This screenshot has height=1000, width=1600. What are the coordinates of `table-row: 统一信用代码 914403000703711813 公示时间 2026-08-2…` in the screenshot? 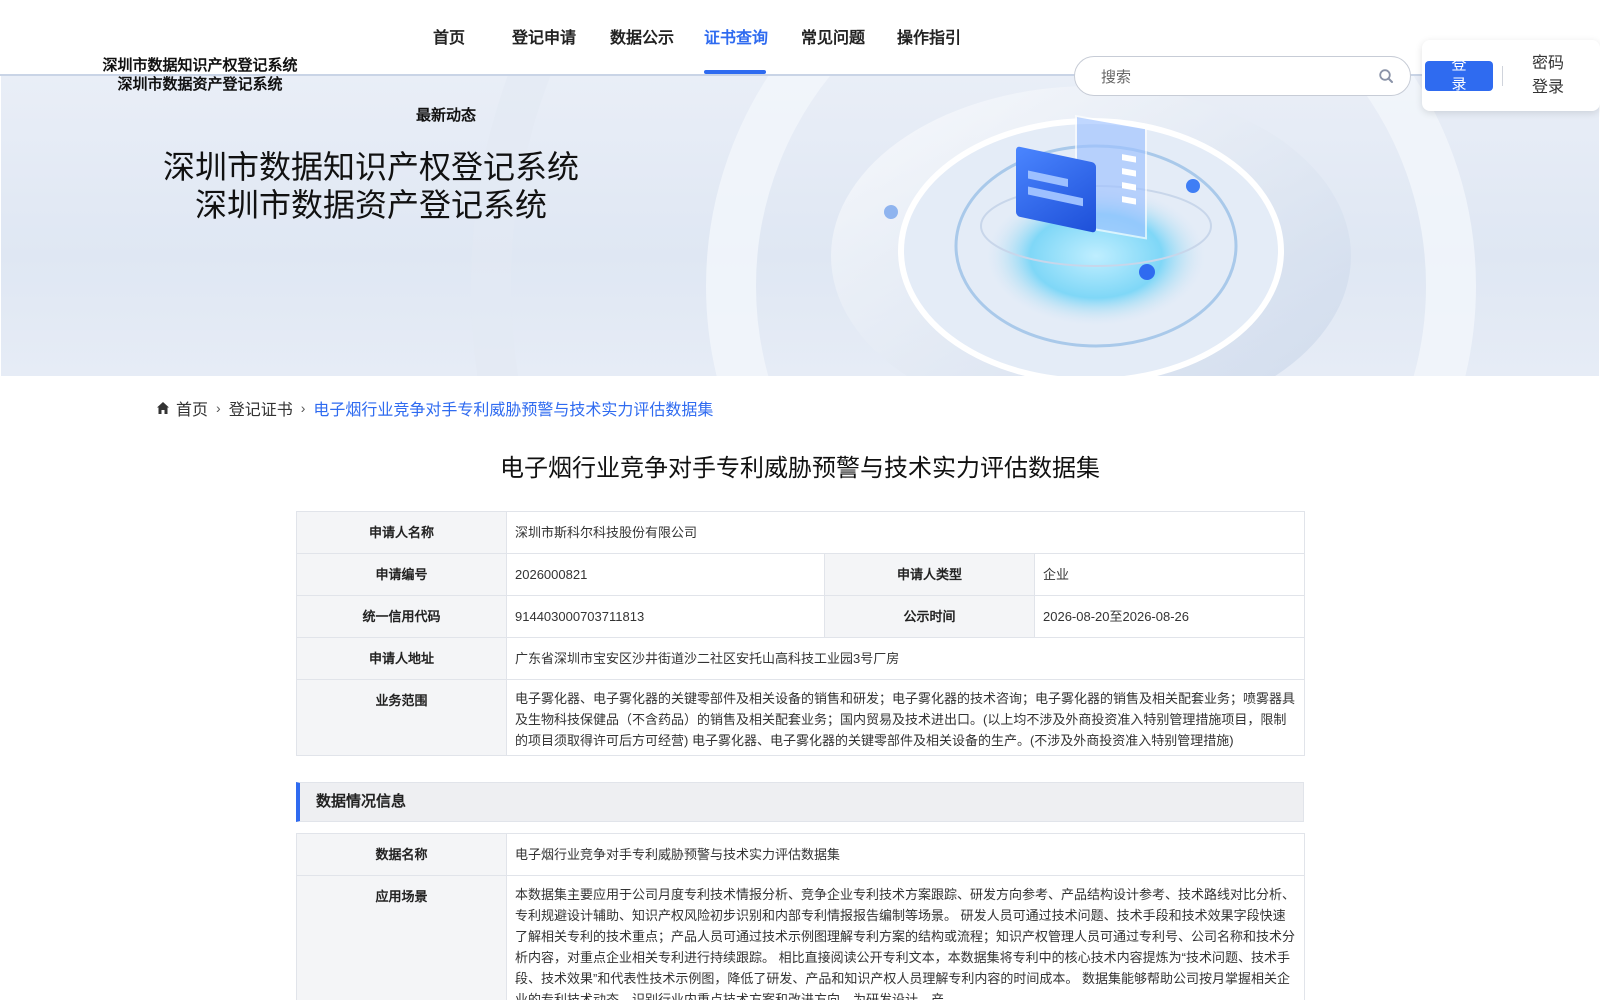 It's located at (801, 616).